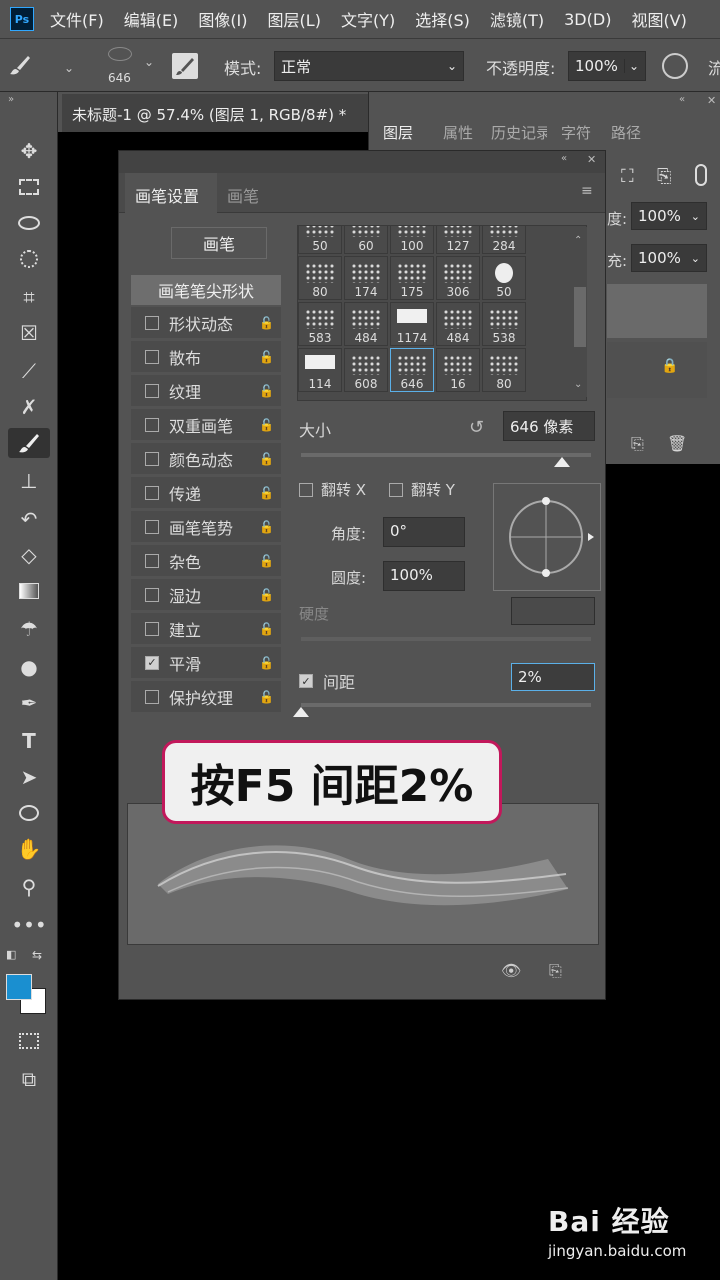 The width and height of the screenshot is (720, 1280). Describe the element at coordinates (29, 259) in the screenshot. I see `quick-select-tool-icon` at that location.